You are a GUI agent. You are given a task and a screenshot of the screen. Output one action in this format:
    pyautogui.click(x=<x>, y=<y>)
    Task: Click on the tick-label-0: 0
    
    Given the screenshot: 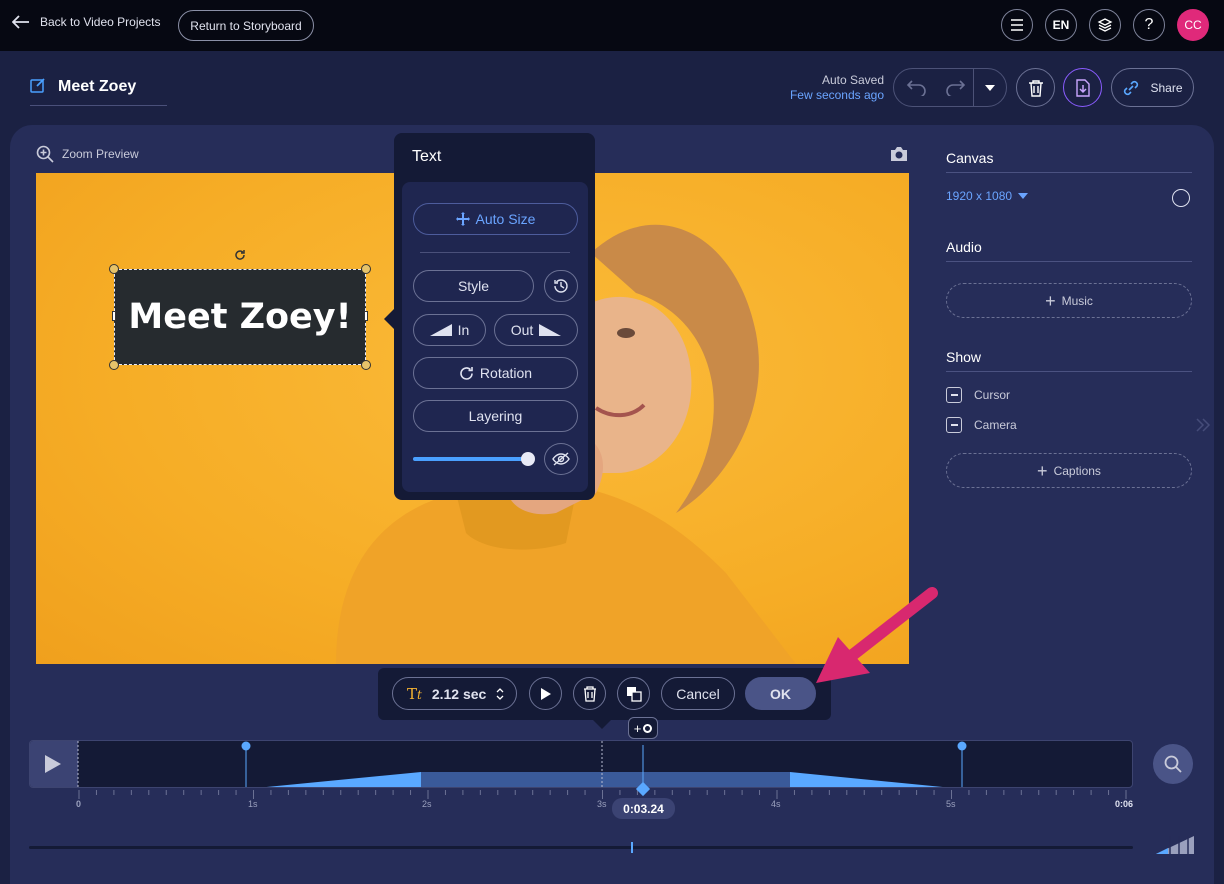 What is the action you would take?
    pyautogui.click(x=79, y=804)
    